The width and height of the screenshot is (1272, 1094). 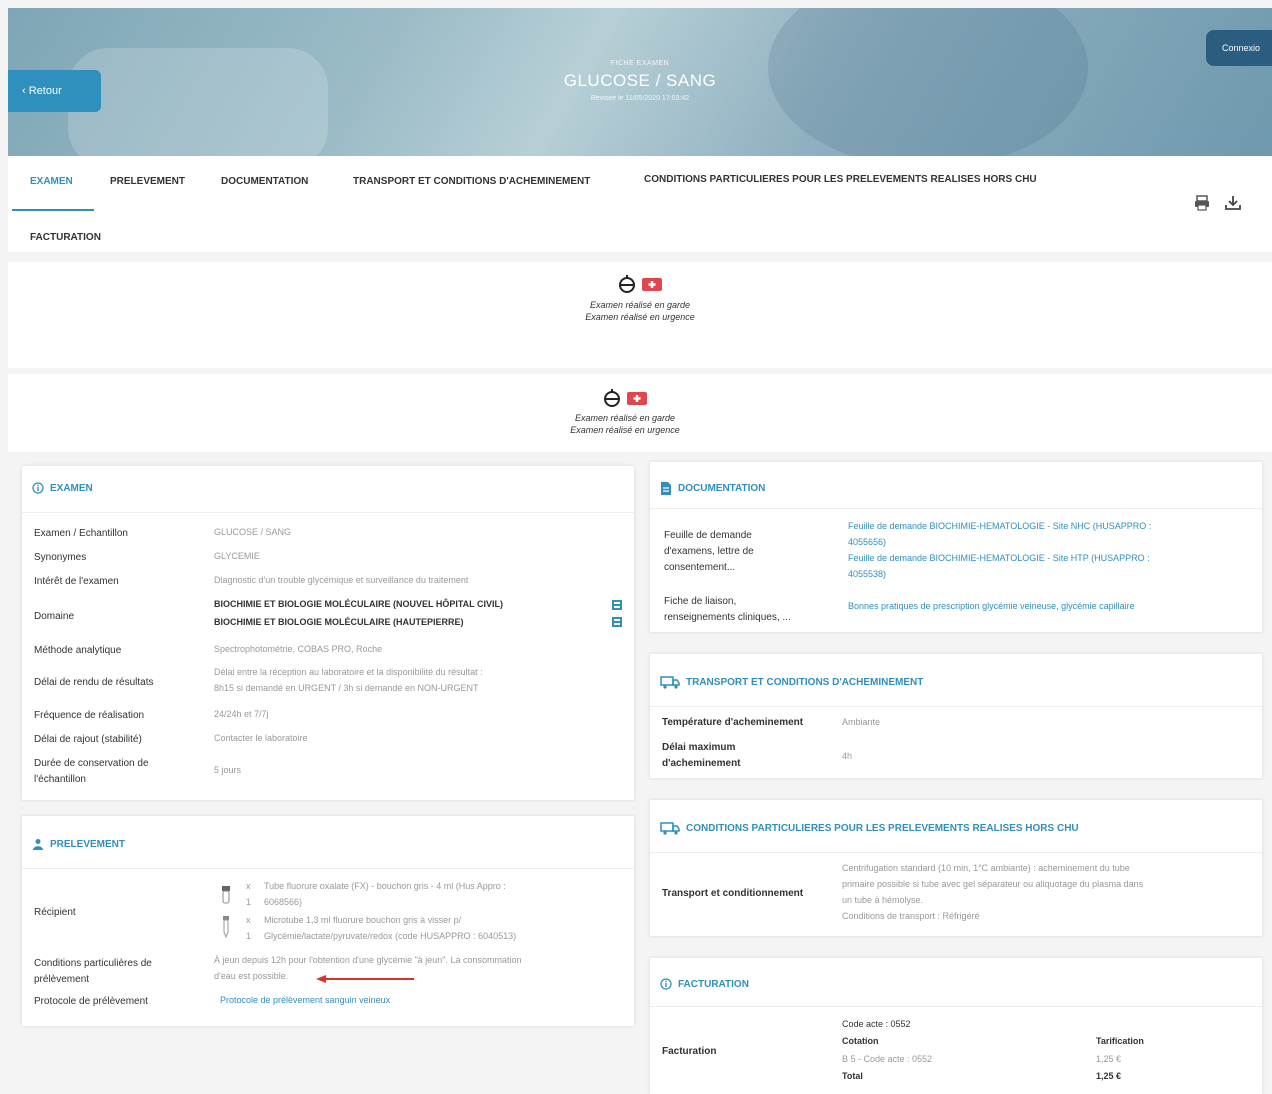 I want to click on prelevement-card-title: PRELEVEMENT, so click(x=78, y=844).